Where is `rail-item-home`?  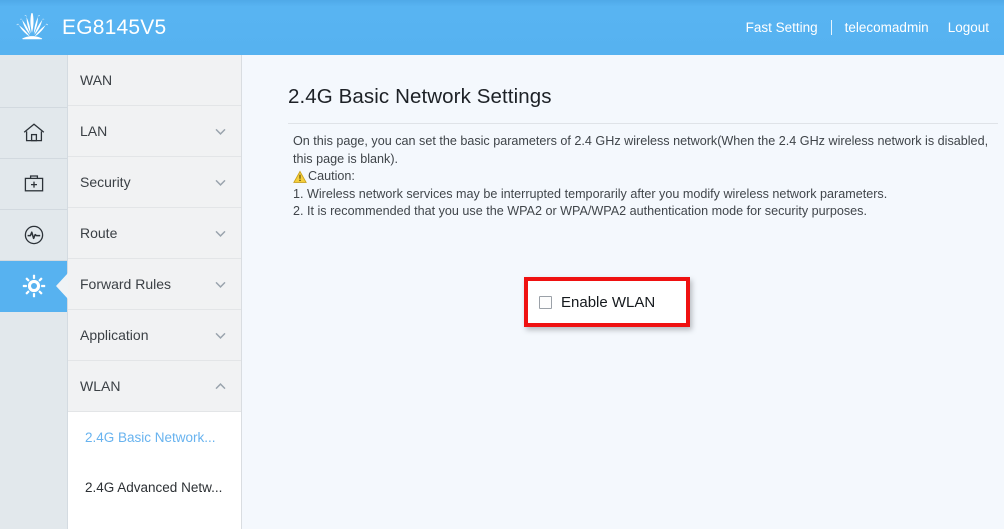 rail-item-home is located at coordinates (33, 133).